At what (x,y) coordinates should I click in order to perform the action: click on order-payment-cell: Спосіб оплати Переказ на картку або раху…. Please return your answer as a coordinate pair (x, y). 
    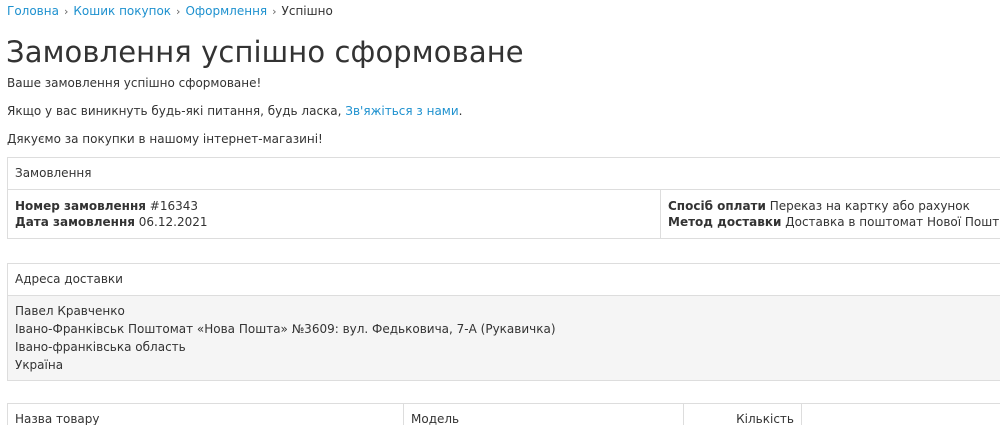
    Looking at the image, I should click on (829, 214).